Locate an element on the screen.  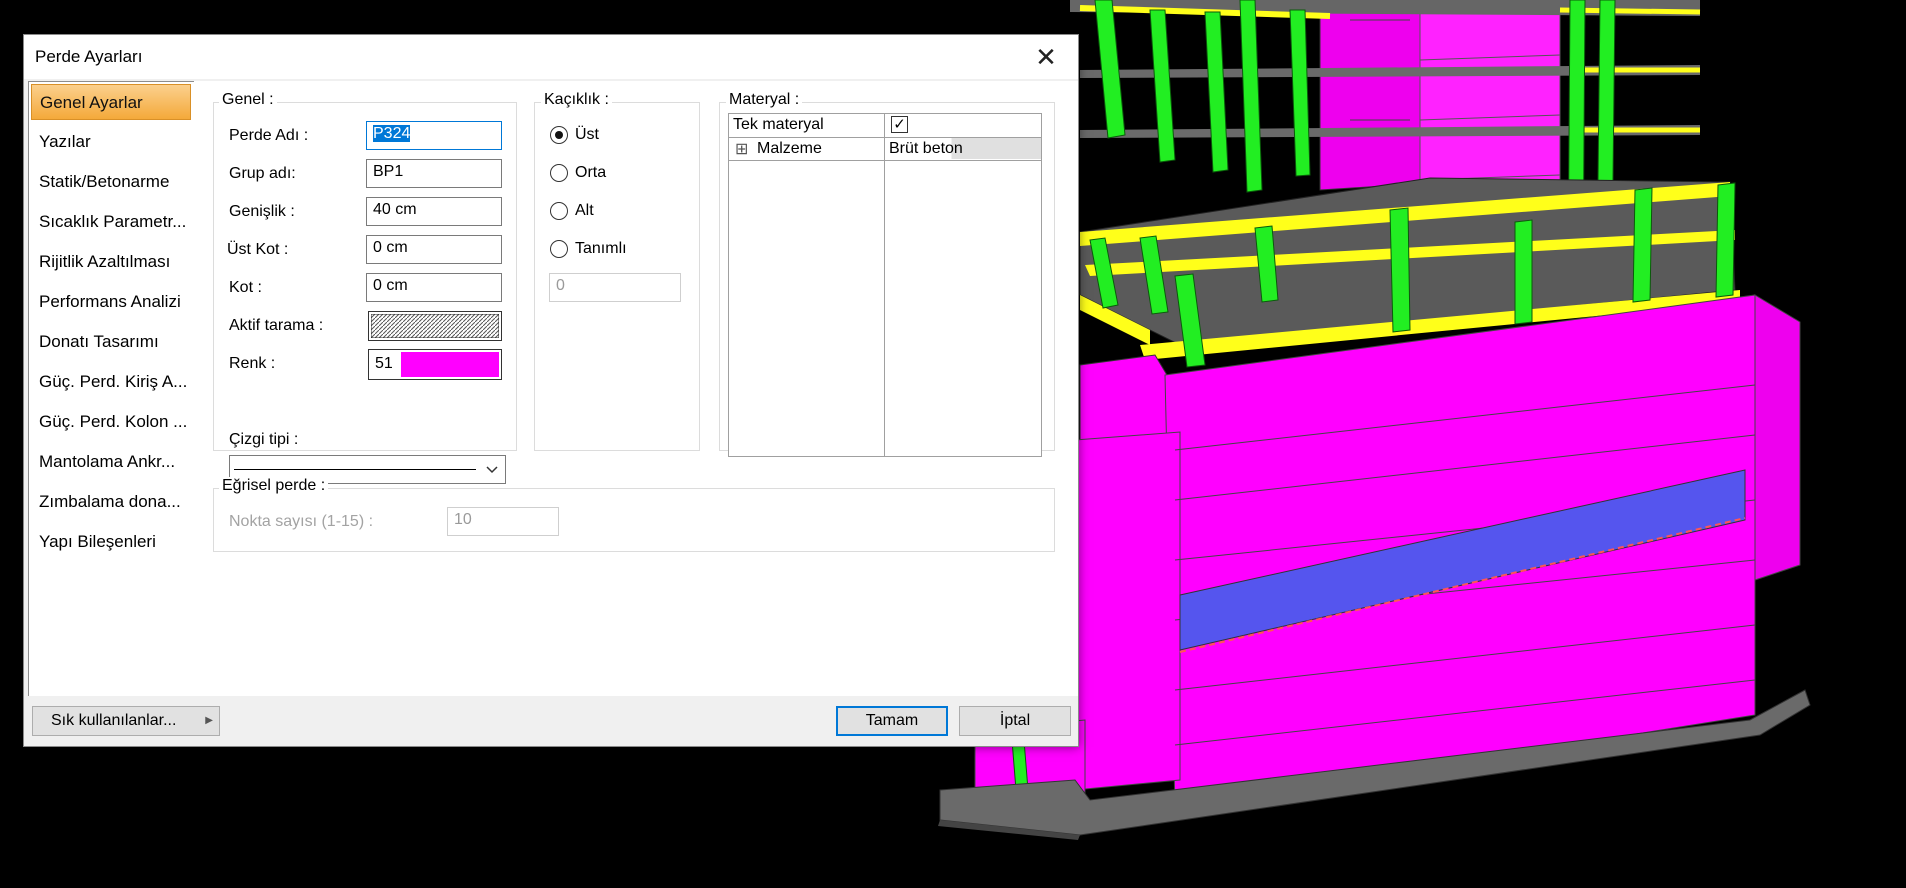
radio-alt-label: Alt is located at coordinates (584, 211).